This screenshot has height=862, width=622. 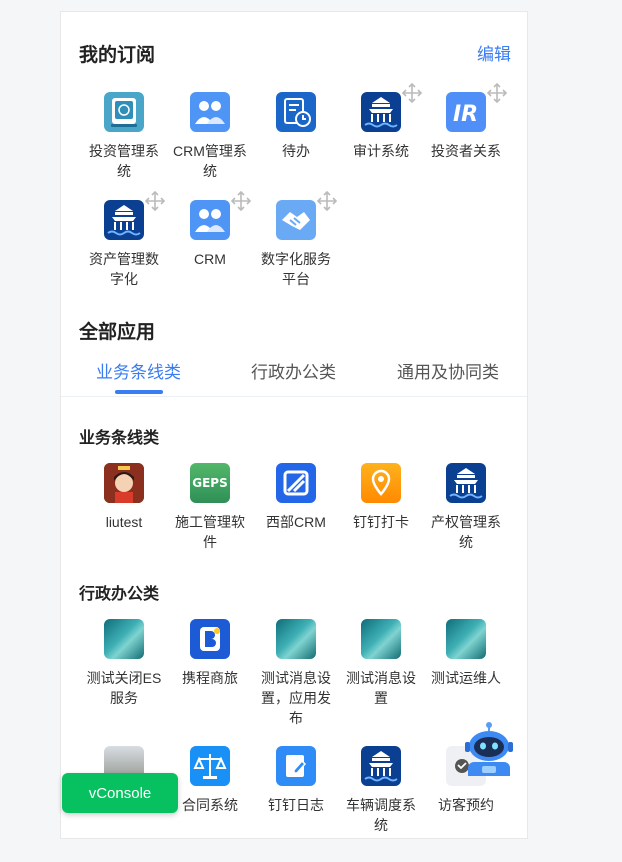 What do you see at coordinates (466, 678) in the screenshot?
I see `app-label: 测试运维人` at bounding box center [466, 678].